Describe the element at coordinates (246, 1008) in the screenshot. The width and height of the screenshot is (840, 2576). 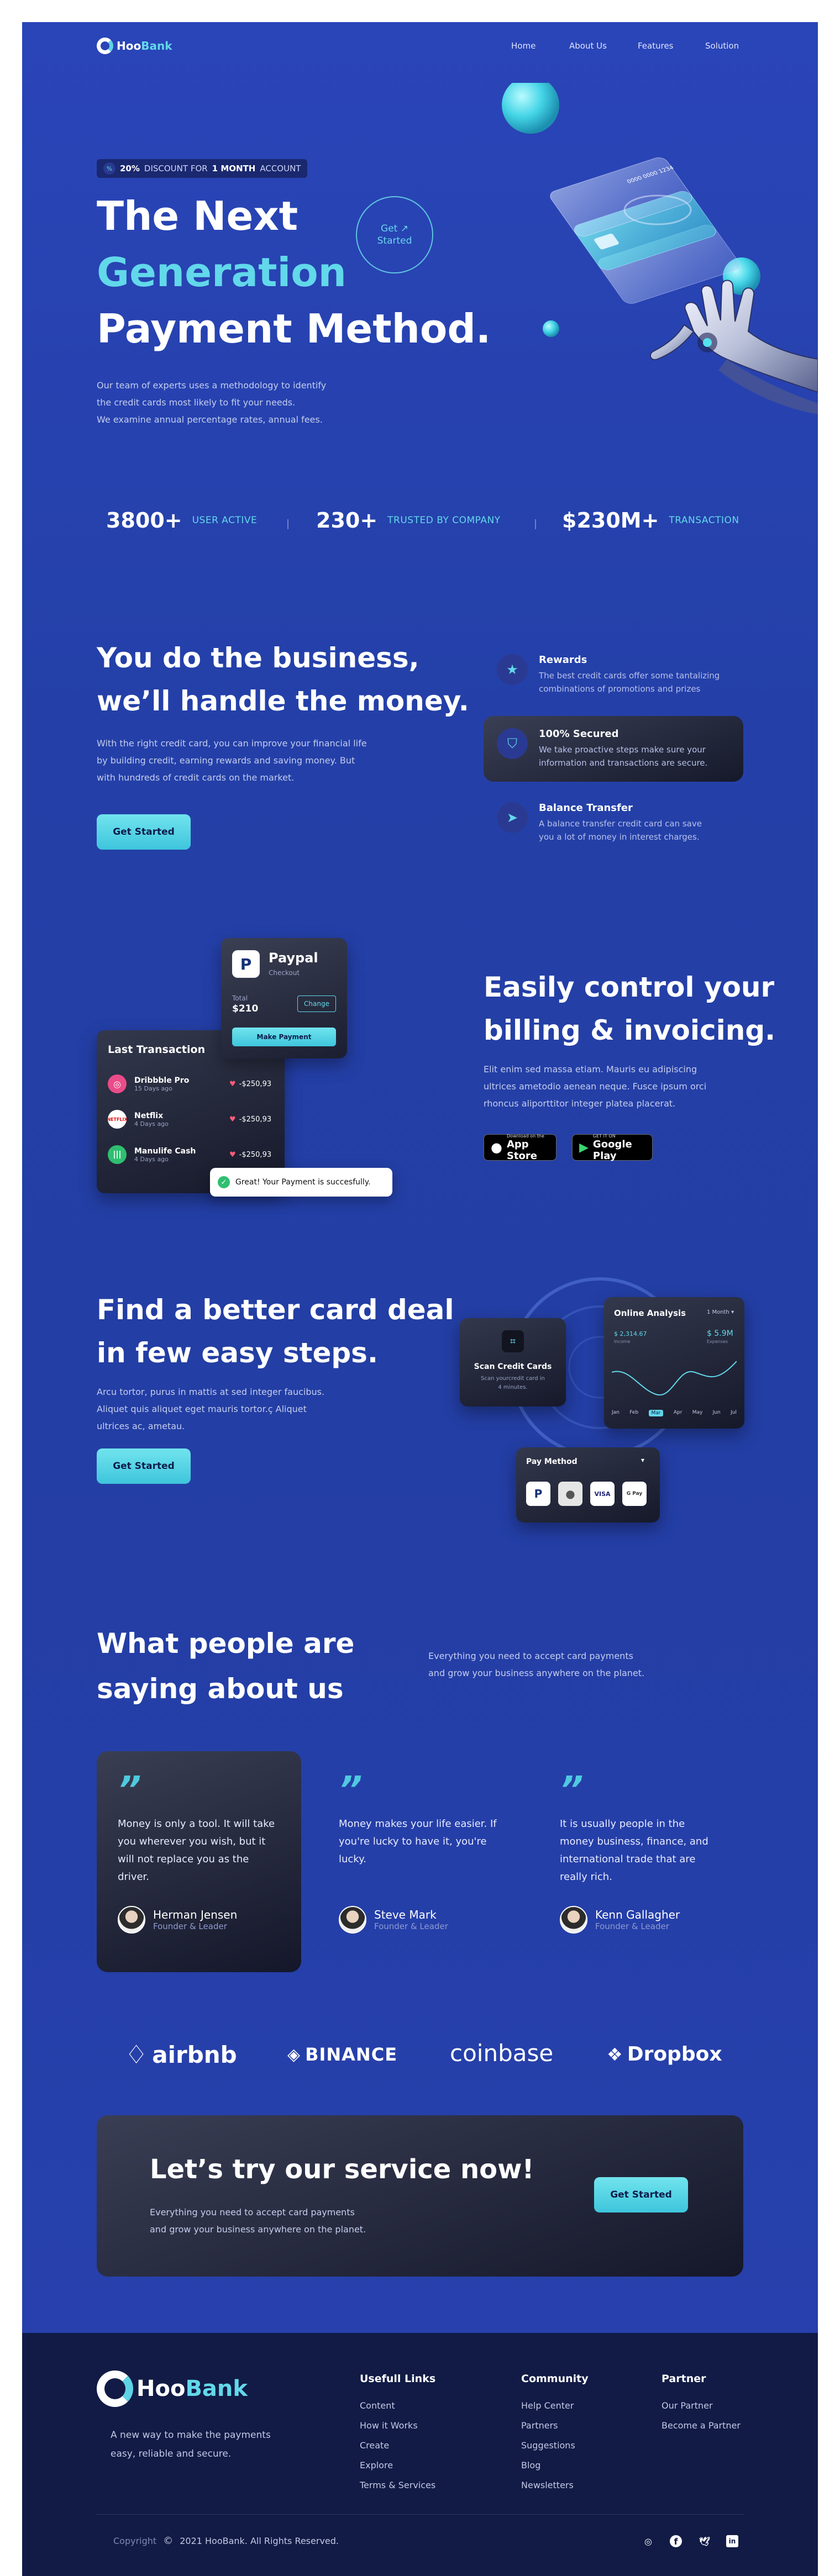
I see `total-value: $210` at that location.